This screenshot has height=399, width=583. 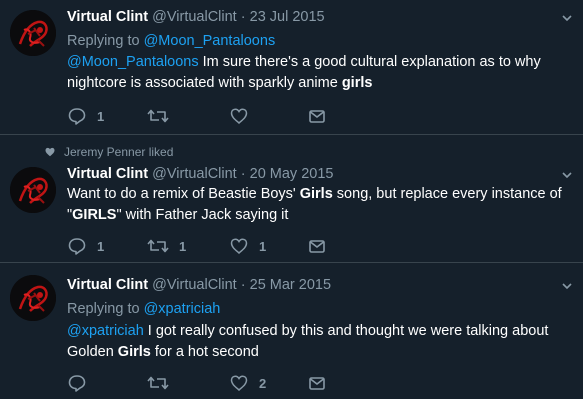 What do you see at coordinates (133, 62) in the screenshot?
I see `mention-link: @Moon_Pantaloons` at bounding box center [133, 62].